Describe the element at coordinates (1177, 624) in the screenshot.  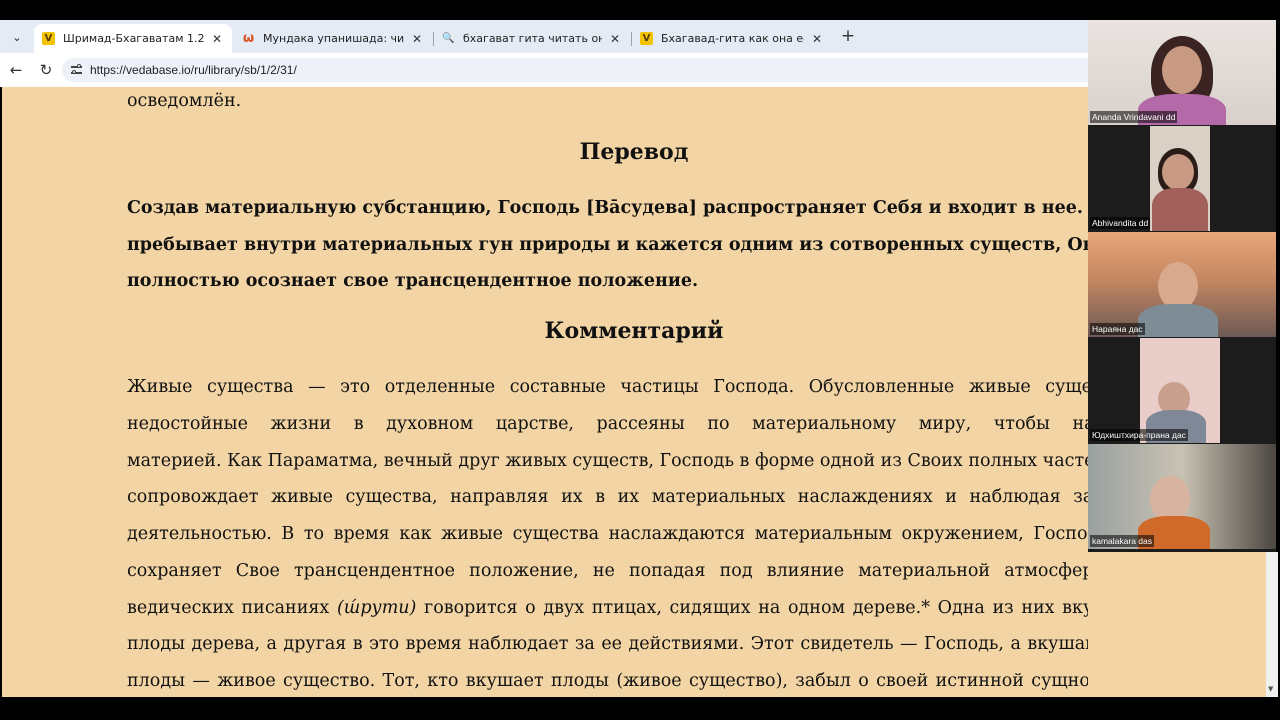
I see `article-page-right-edge` at that location.